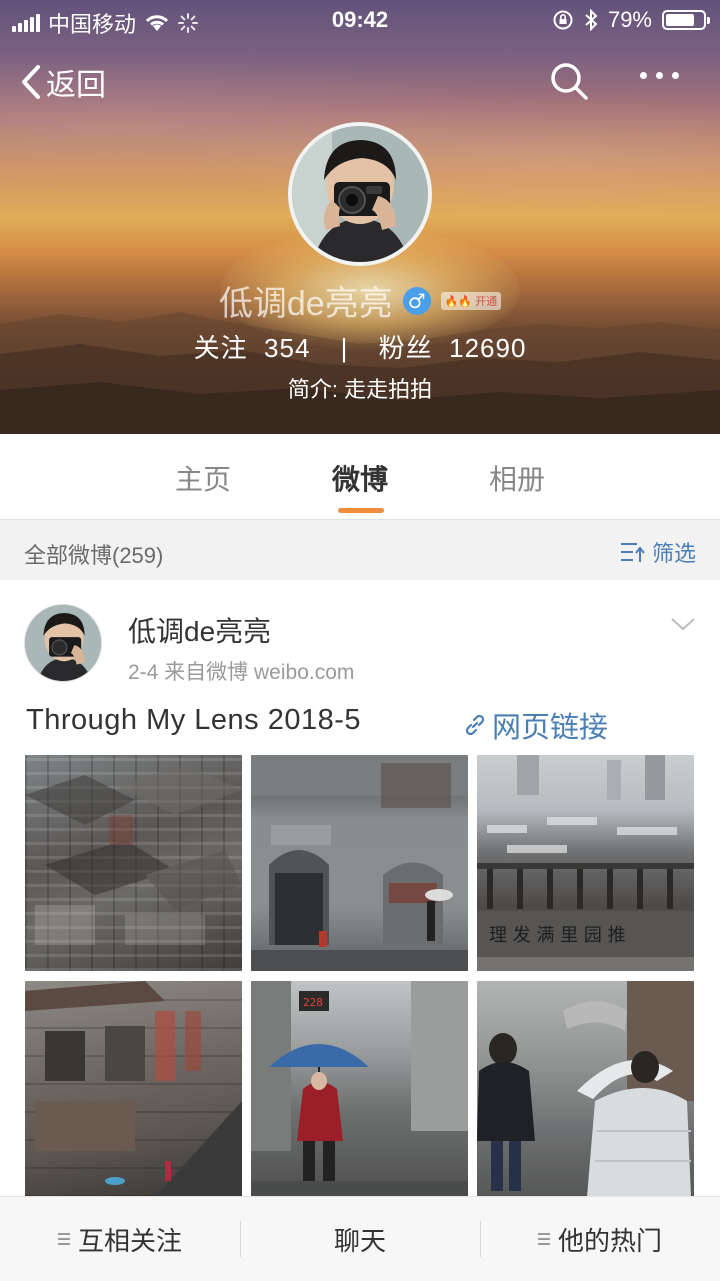  I want to click on following-count: 354, so click(287, 348).